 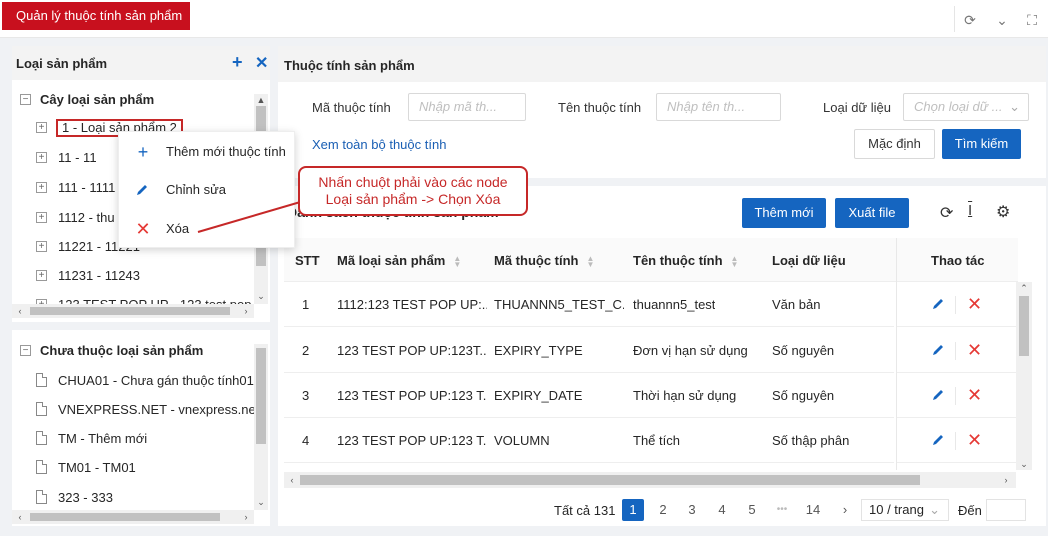 What do you see at coordinates (237, 62) in the screenshot?
I see `add-icon: +` at bounding box center [237, 62].